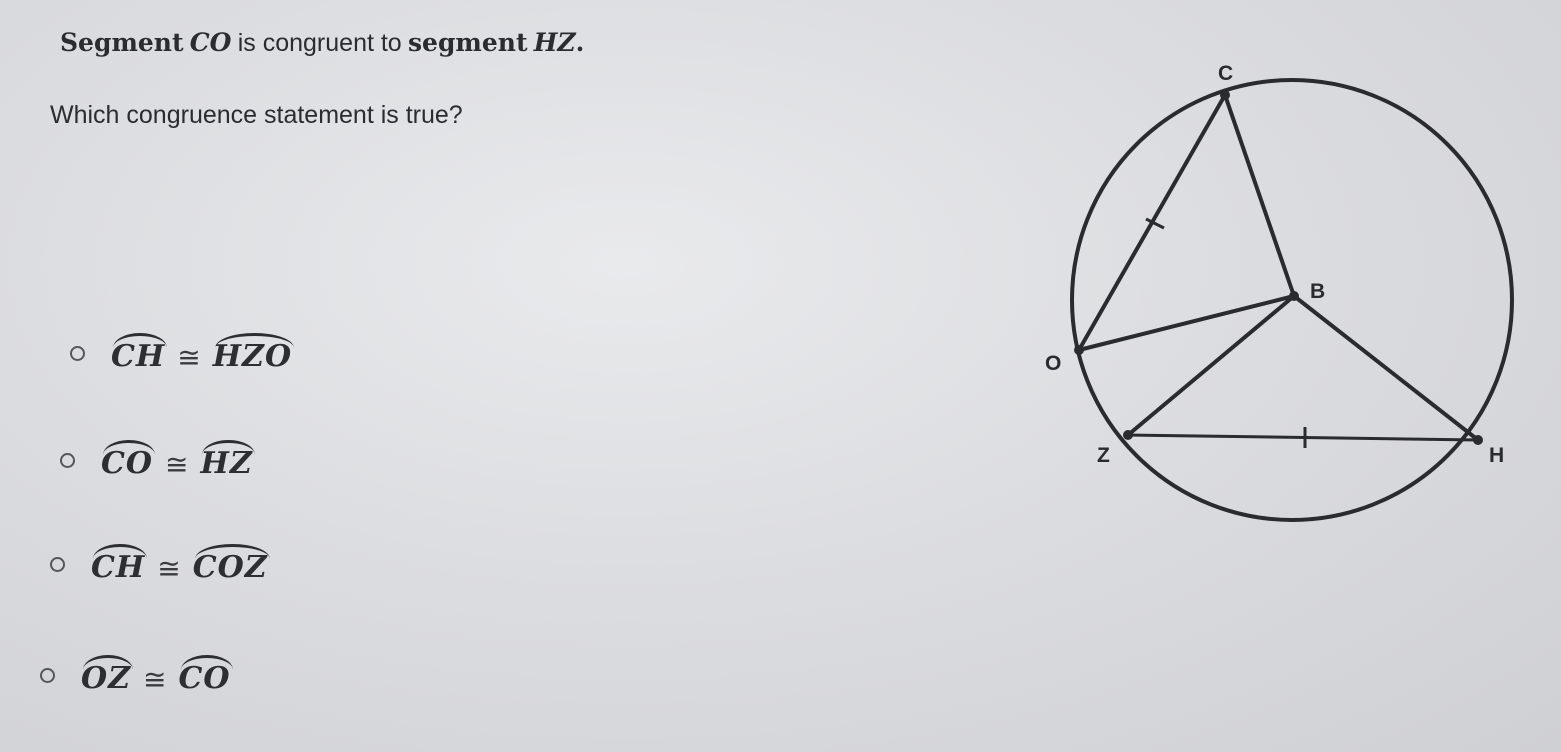 Image resolution: width=1561 pixels, height=752 pixels. I want to click on point-h, so click(1478, 440).